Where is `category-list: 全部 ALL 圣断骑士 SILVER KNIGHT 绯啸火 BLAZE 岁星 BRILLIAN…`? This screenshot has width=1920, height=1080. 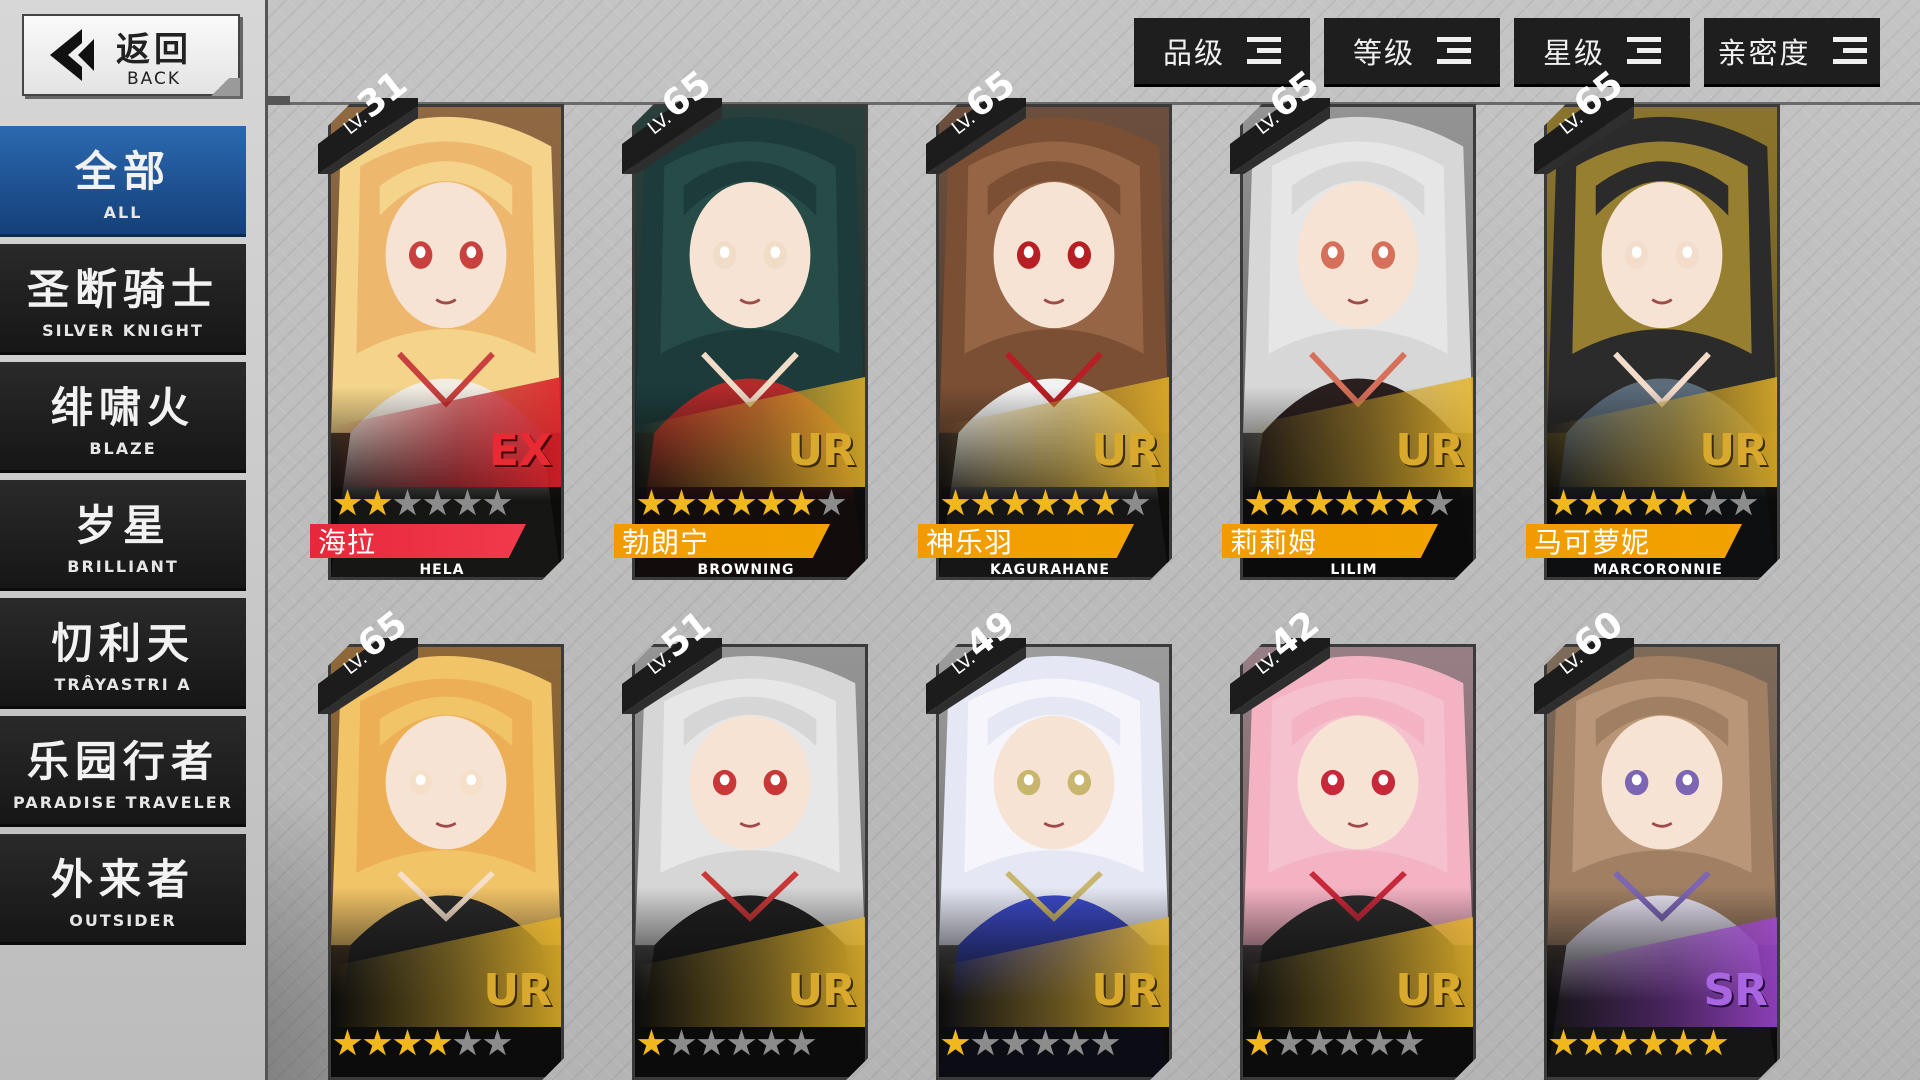
category-list: 全部 ALL 圣断骑士 SILVER KNIGHT 绯啸火 BLAZE 岁星 BRILLIAN… is located at coordinates (123, 539).